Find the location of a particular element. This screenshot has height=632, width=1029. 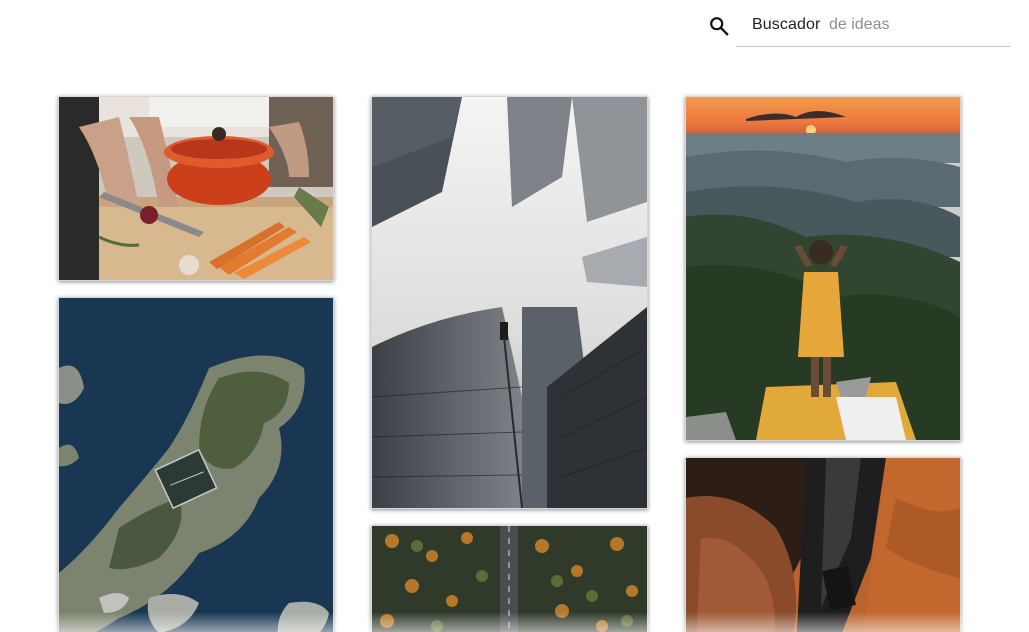

skin-closeup-photo is located at coordinates (823, 544).